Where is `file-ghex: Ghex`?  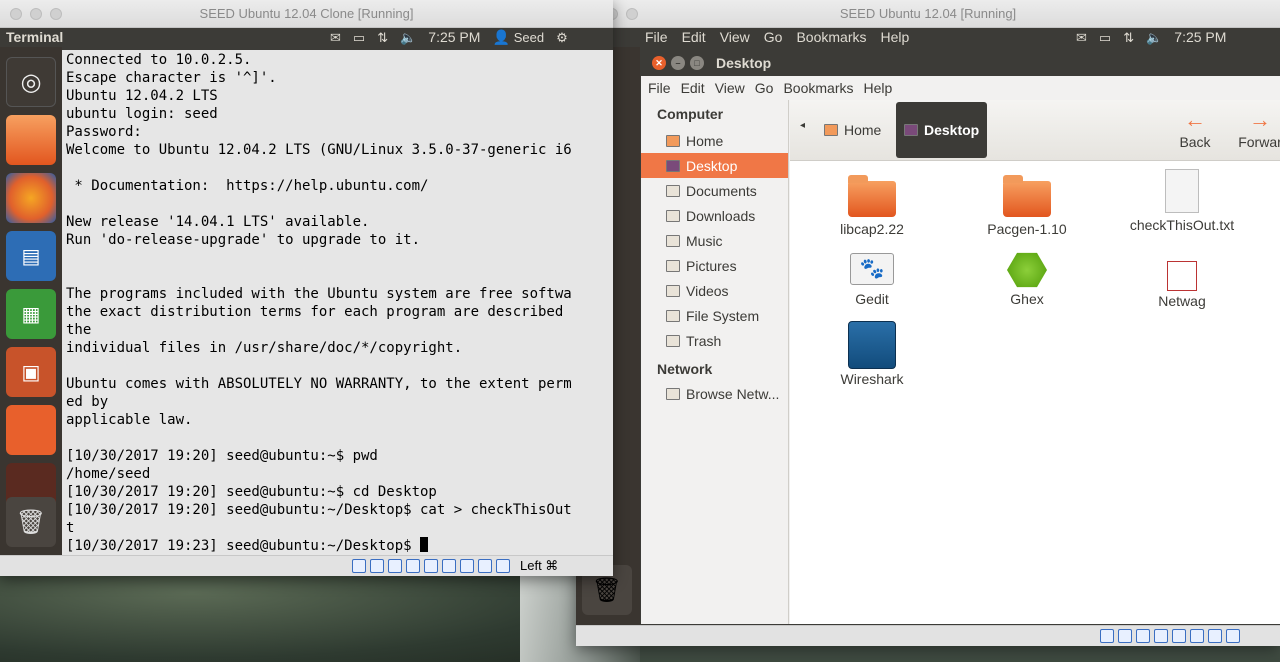
file-ghex: Ghex is located at coordinates (1027, 279).